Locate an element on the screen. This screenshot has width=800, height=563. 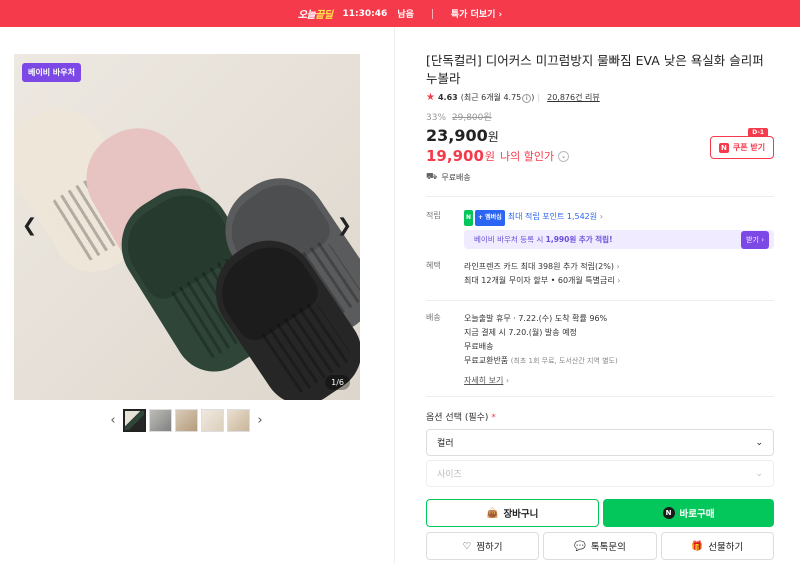
gift-icon: 🎁 is located at coordinates (697, 546).